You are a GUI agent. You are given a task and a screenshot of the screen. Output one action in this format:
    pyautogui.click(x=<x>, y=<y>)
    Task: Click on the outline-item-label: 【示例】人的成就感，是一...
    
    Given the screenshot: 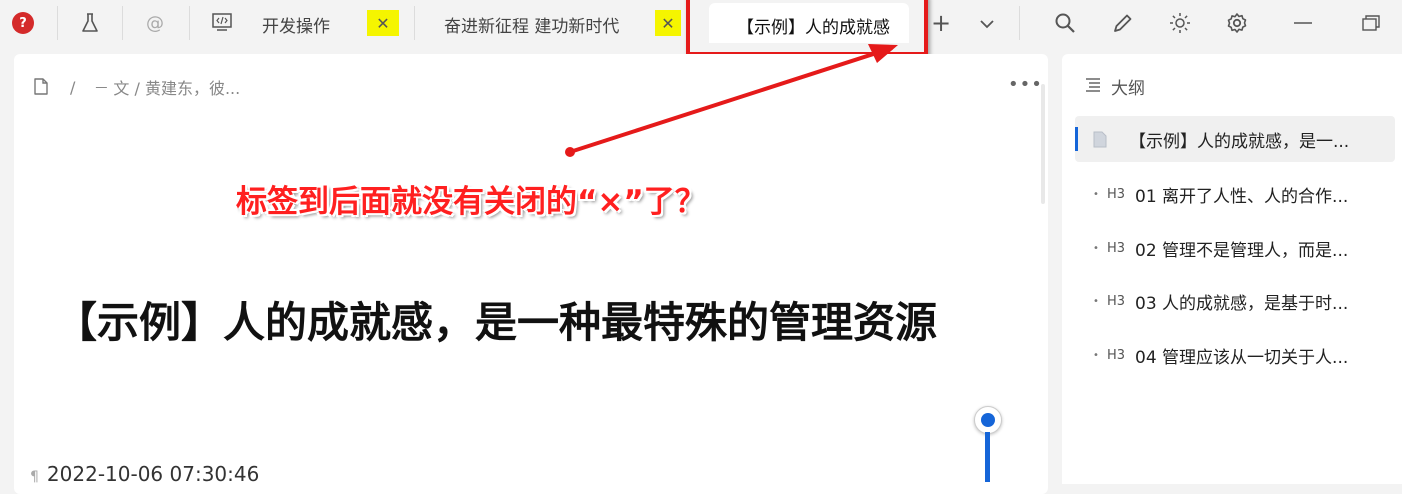 What is the action you would take?
    pyautogui.click(x=1239, y=141)
    